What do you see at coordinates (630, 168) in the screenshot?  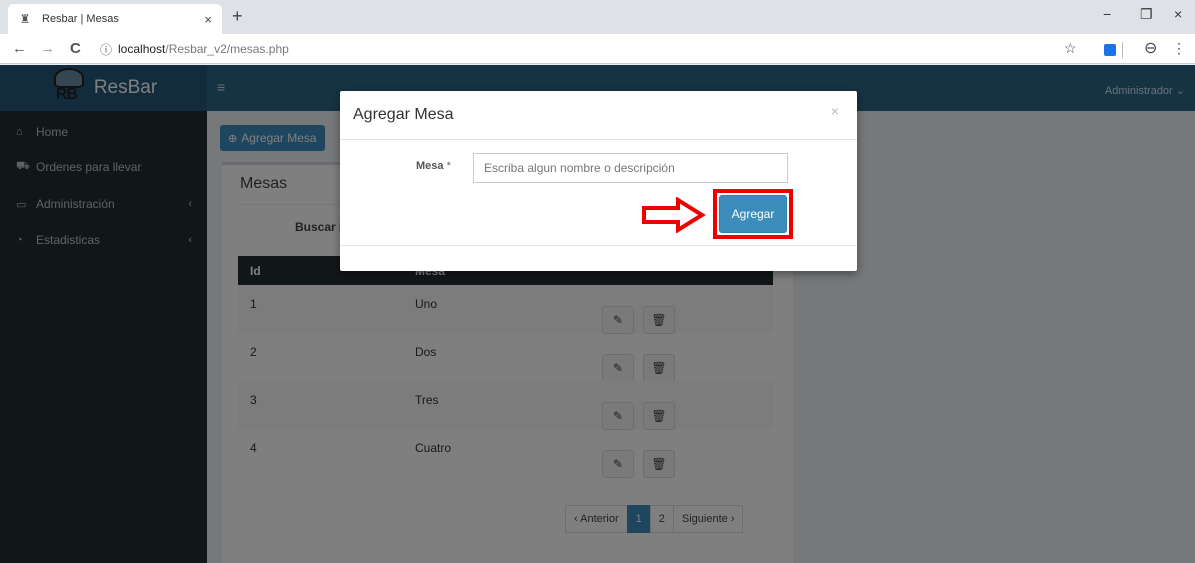 I see `mesa-input` at bounding box center [630, 168].